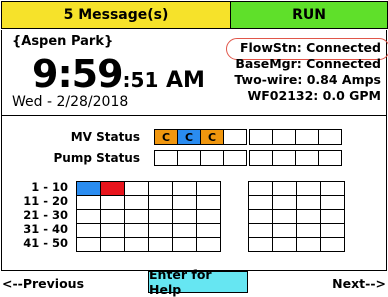  What do you see at coordinates (78, 74) in the screenshot?
I see `clock-hour-minute: 9:59` at bounding box center [78, 74].